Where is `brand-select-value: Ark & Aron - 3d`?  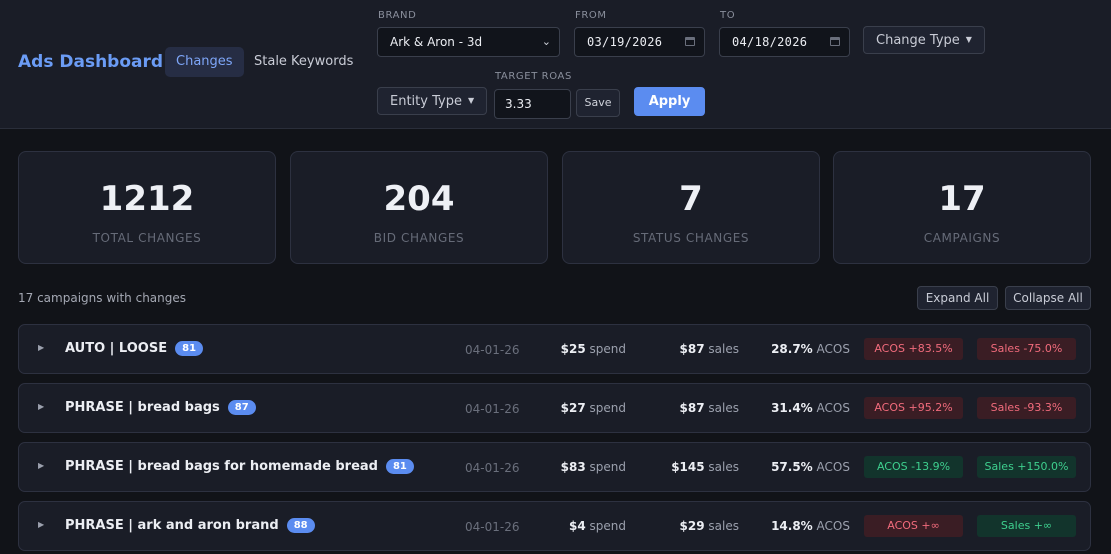 brand-select-value: Ark & Aron - 3d is located at coordinates (436, 42).